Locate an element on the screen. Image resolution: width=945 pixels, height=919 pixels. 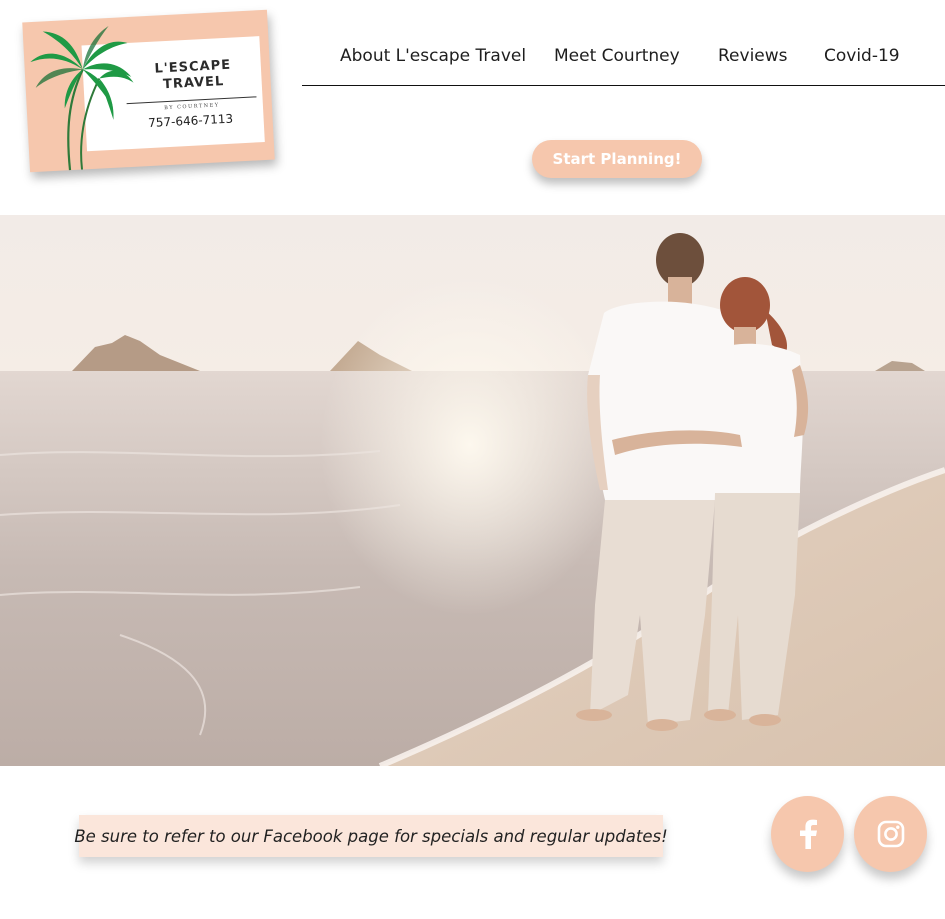
nav-item-about: About L'escape Travel is located at coordinates (433, 56).